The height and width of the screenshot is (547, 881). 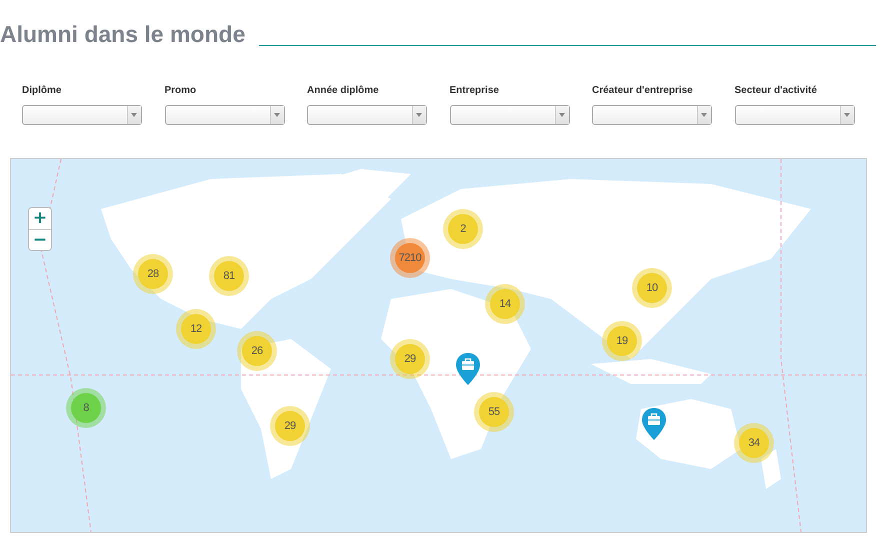 I want to click on zoom-out-button: −, so click(x=40, y=239).